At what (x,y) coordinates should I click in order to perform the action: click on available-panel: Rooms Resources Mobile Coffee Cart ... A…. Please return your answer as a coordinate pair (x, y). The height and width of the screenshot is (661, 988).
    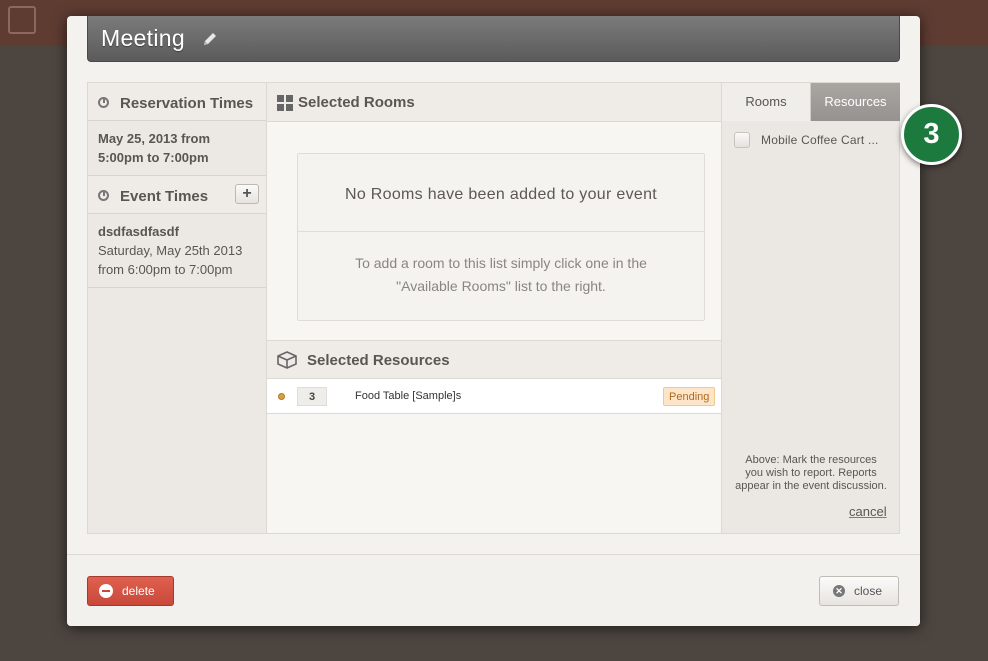
    Looking at the image, I should click on (810, 308).